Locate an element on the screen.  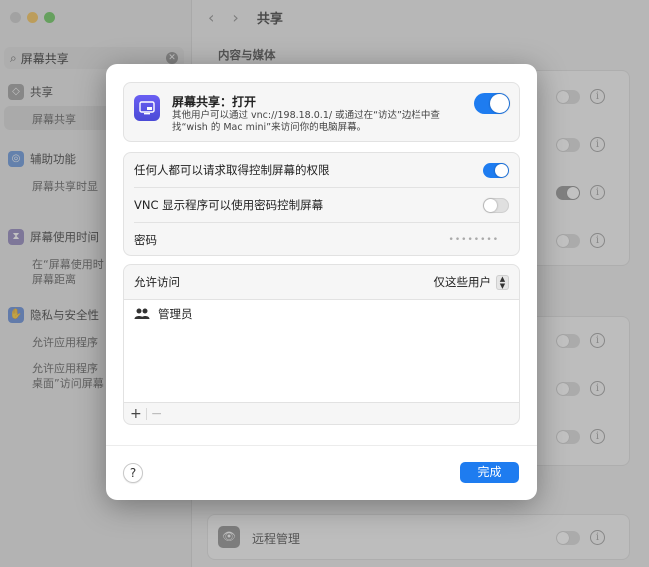
add-user-button: + is located at coordinates (136, 414).